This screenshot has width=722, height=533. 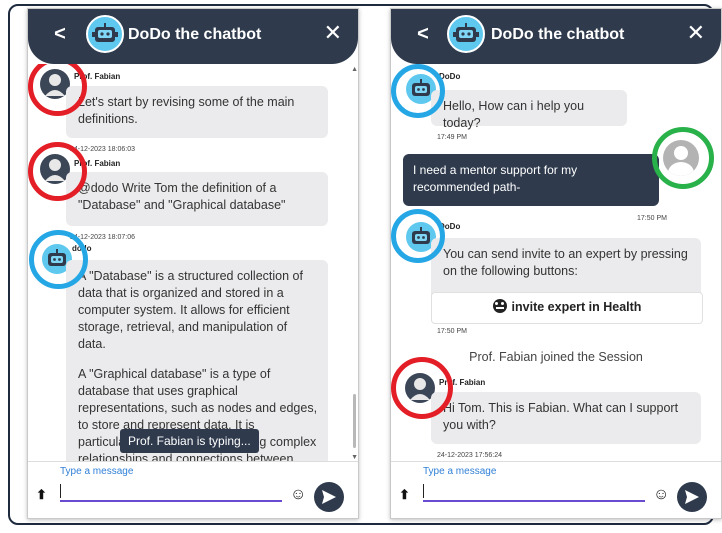 What do you see at coordinates (452, 137) in the screenshot?
I see `message-timestamp: 17:49 PM` at bounding box center [452, 137].